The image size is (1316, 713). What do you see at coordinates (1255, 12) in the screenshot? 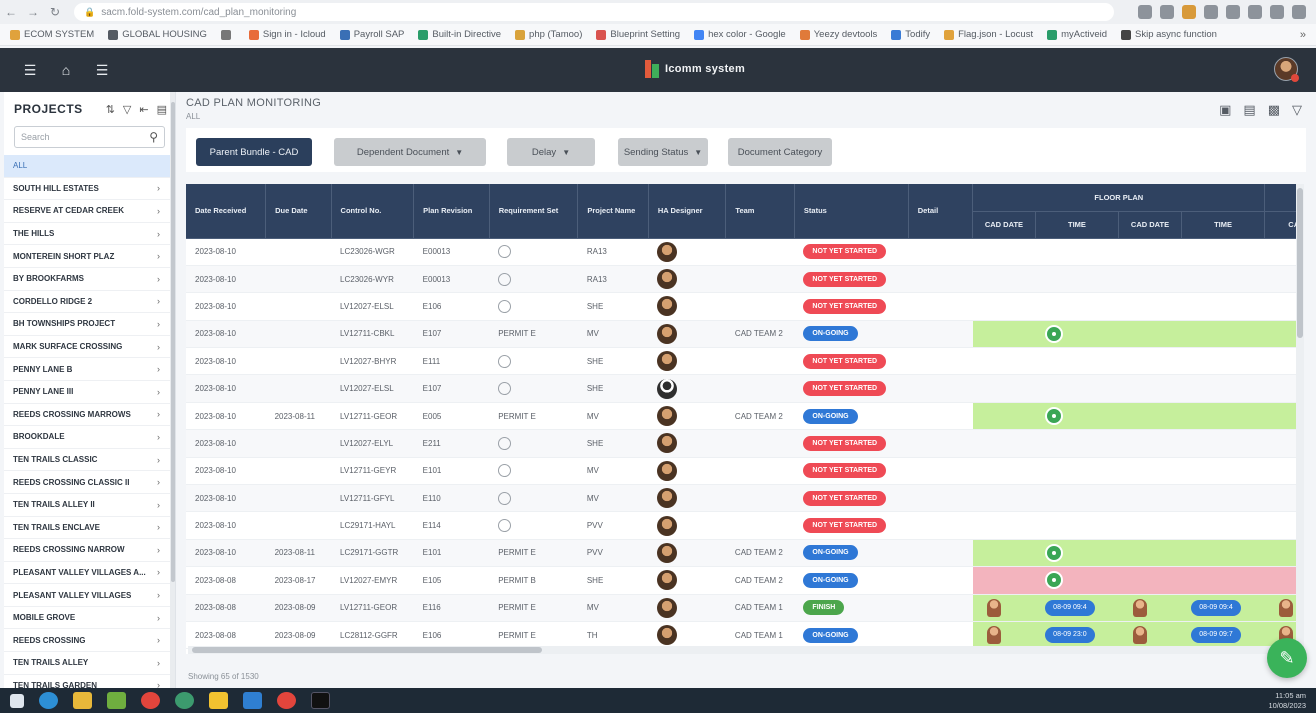
I see `sidepanel-icon` at bounding box center [1255, 12].